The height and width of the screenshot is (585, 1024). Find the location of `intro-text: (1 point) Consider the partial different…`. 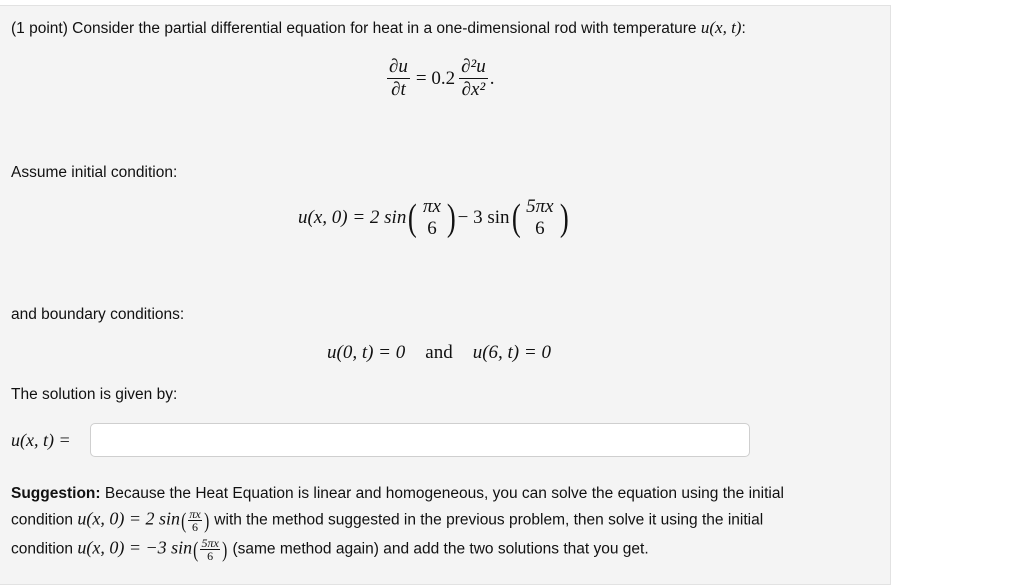

intro-text: (1 point) Consider the partial different… is located at coordinates (356, 28).